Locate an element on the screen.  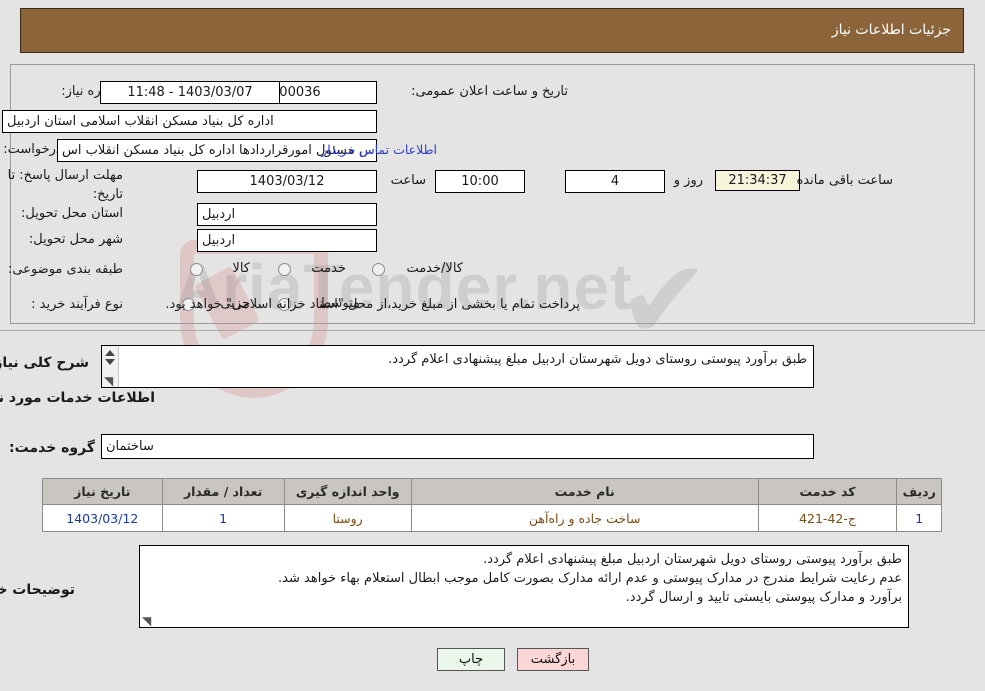
scroll-up-icon is located at coordinates (110, 353).